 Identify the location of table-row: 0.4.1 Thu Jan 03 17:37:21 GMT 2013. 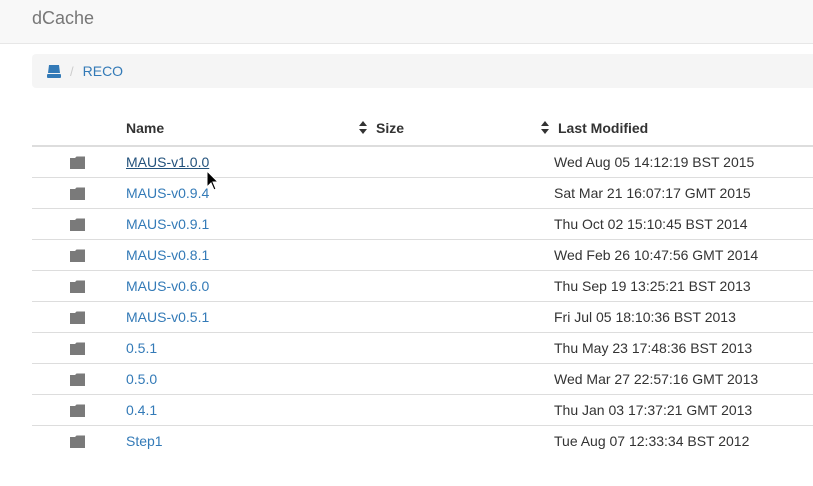
(422, 410).